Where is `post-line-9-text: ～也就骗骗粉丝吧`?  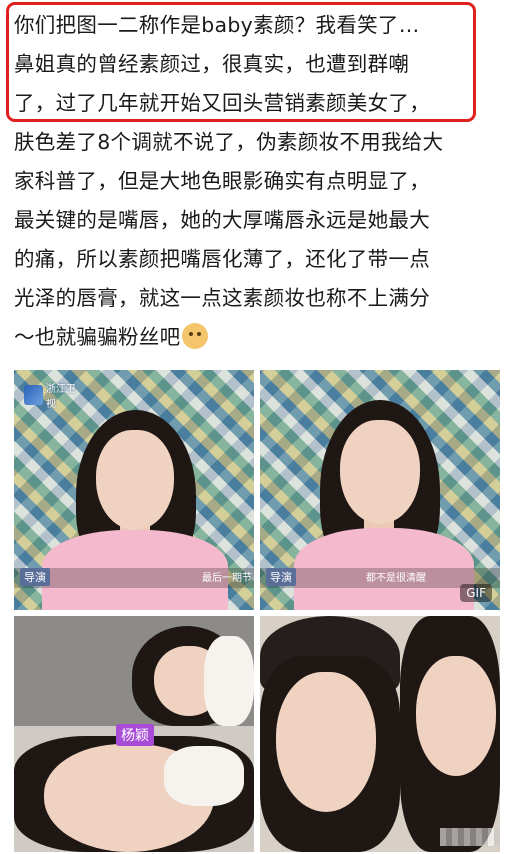
post-line-9-text: ～也就骗骗粉丝吧 is located at coordinates (97, 337).